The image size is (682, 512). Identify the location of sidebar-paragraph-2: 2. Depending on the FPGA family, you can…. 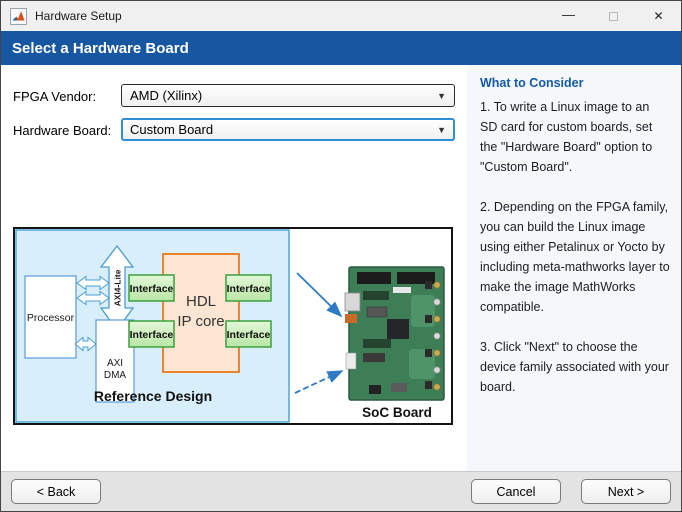
(575, 257).